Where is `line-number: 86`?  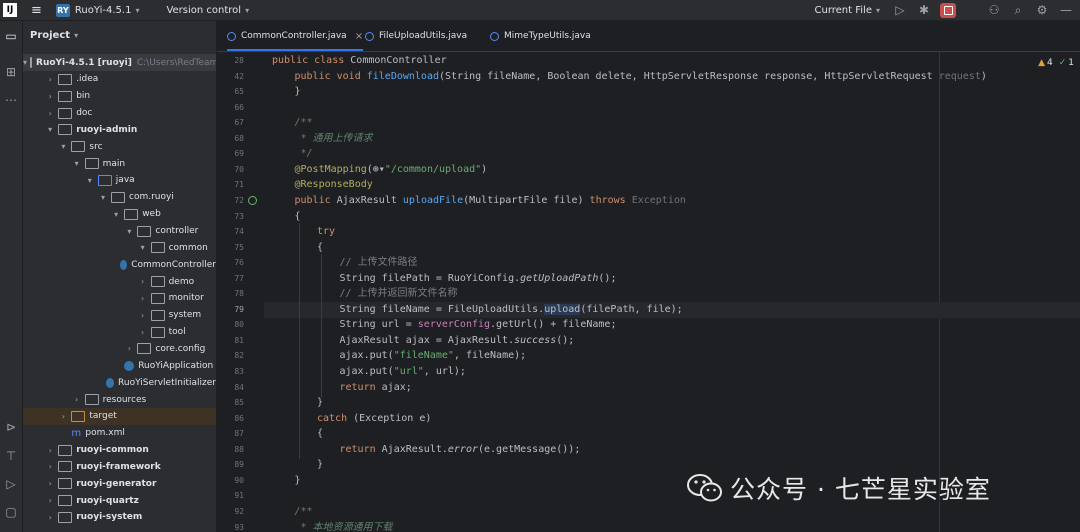
line-number: 86 is located at coordinates (239, 418).